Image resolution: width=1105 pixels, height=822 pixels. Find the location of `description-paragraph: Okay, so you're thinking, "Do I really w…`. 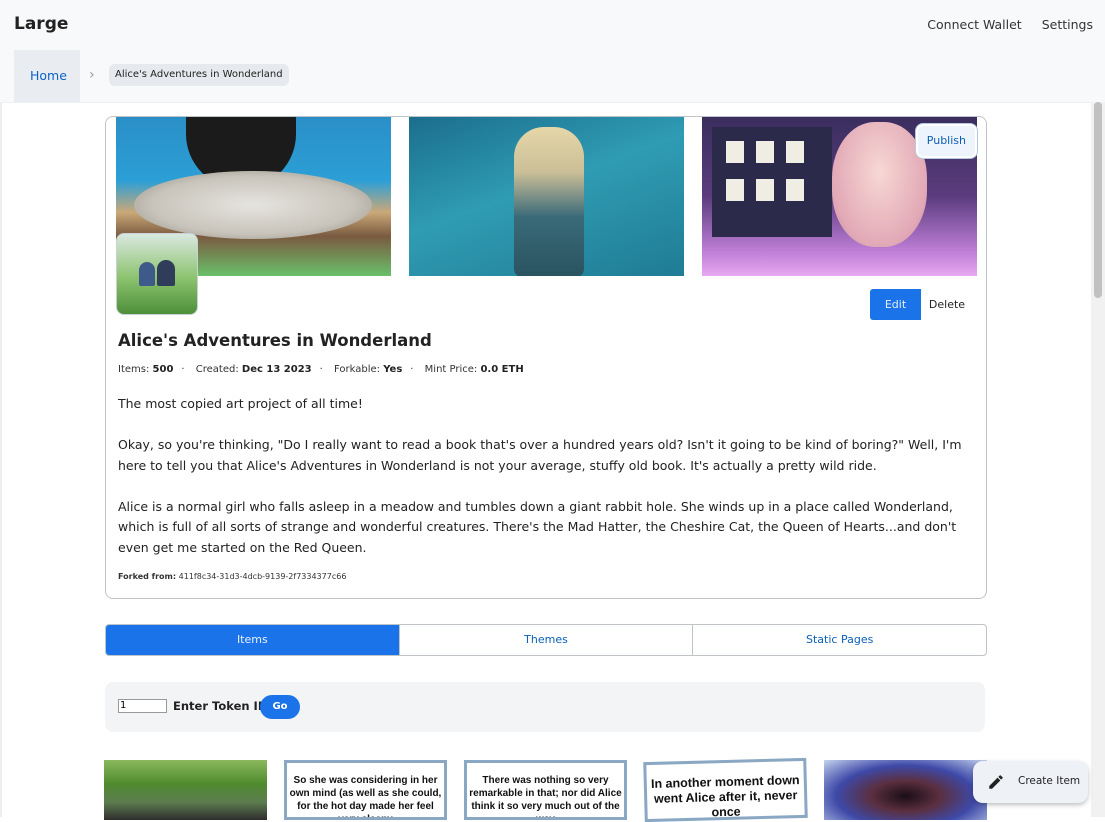

description-paragraph: Okay, so you're thinking, "Do I really w… is located at coordinates (540, 455).